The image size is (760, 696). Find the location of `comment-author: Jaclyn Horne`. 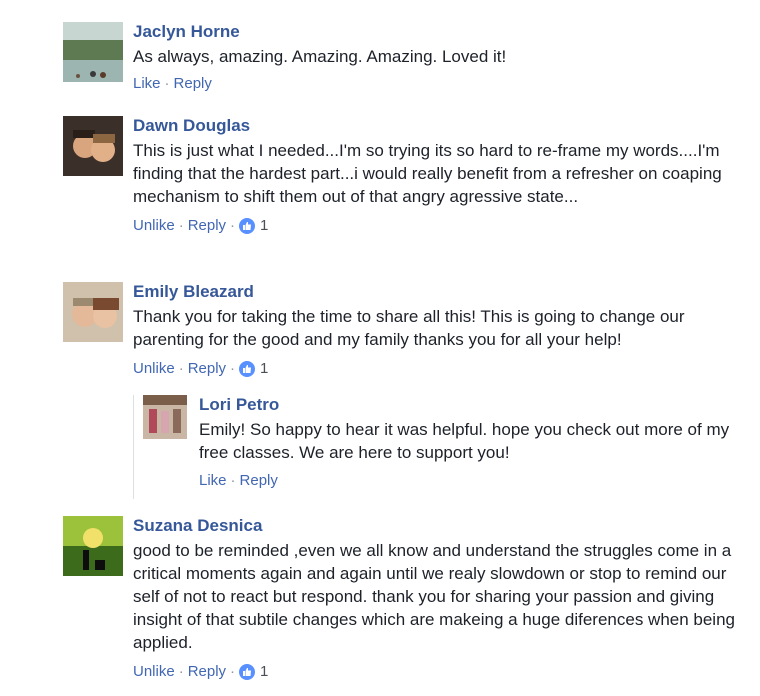

comment-author: Jaclyn Horne is located at coordinates (438, 32).